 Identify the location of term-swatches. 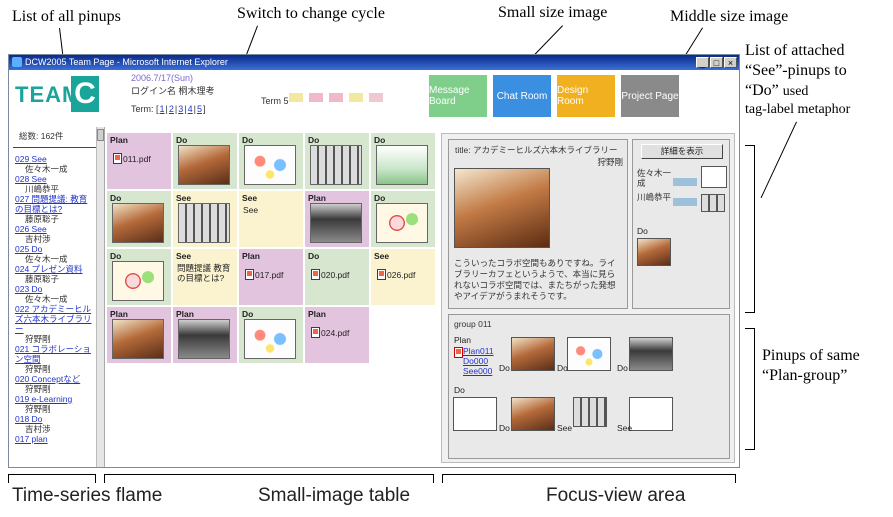
(336, 97).